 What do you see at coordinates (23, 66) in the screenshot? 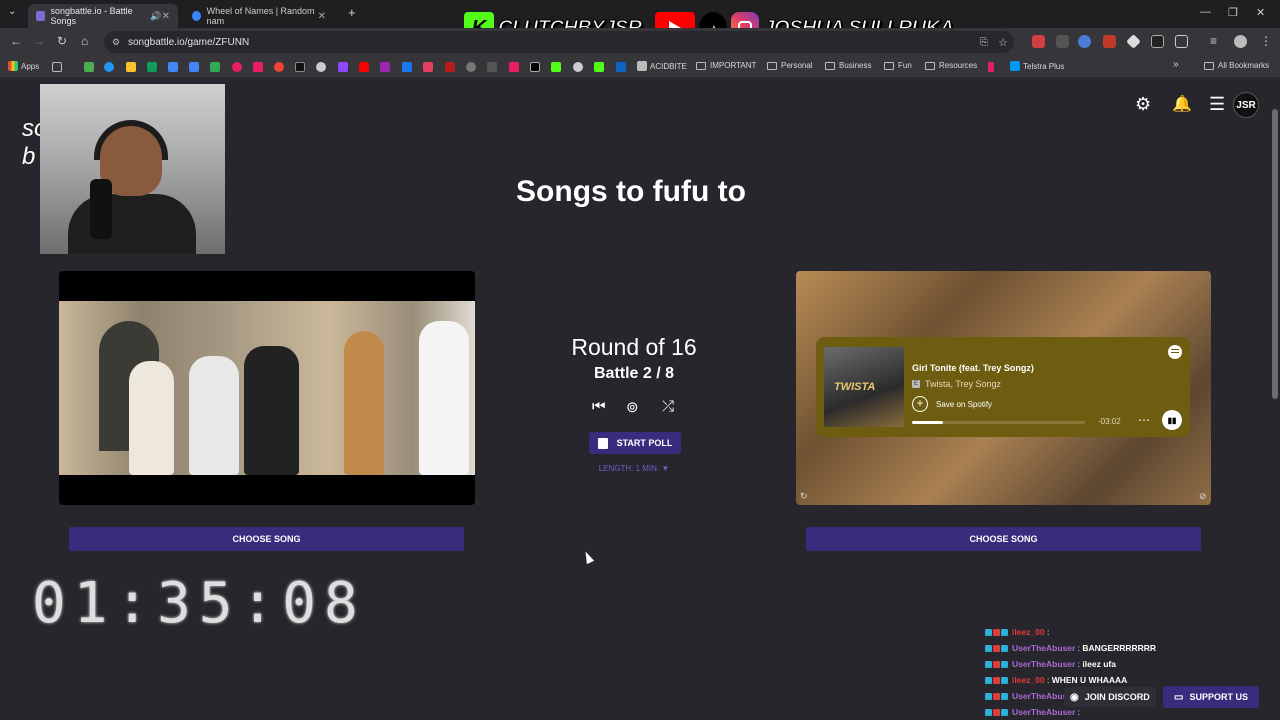
I see `apps-bookmark: Apps` at bounding box center [23, 66].